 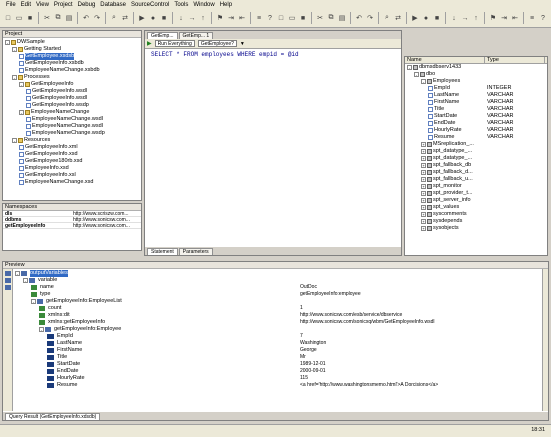 What do you see at coordinates (278, 343) in the screenshot?
I see `preview-tree-item: LastName Washington` at bounding box center [278, 343].